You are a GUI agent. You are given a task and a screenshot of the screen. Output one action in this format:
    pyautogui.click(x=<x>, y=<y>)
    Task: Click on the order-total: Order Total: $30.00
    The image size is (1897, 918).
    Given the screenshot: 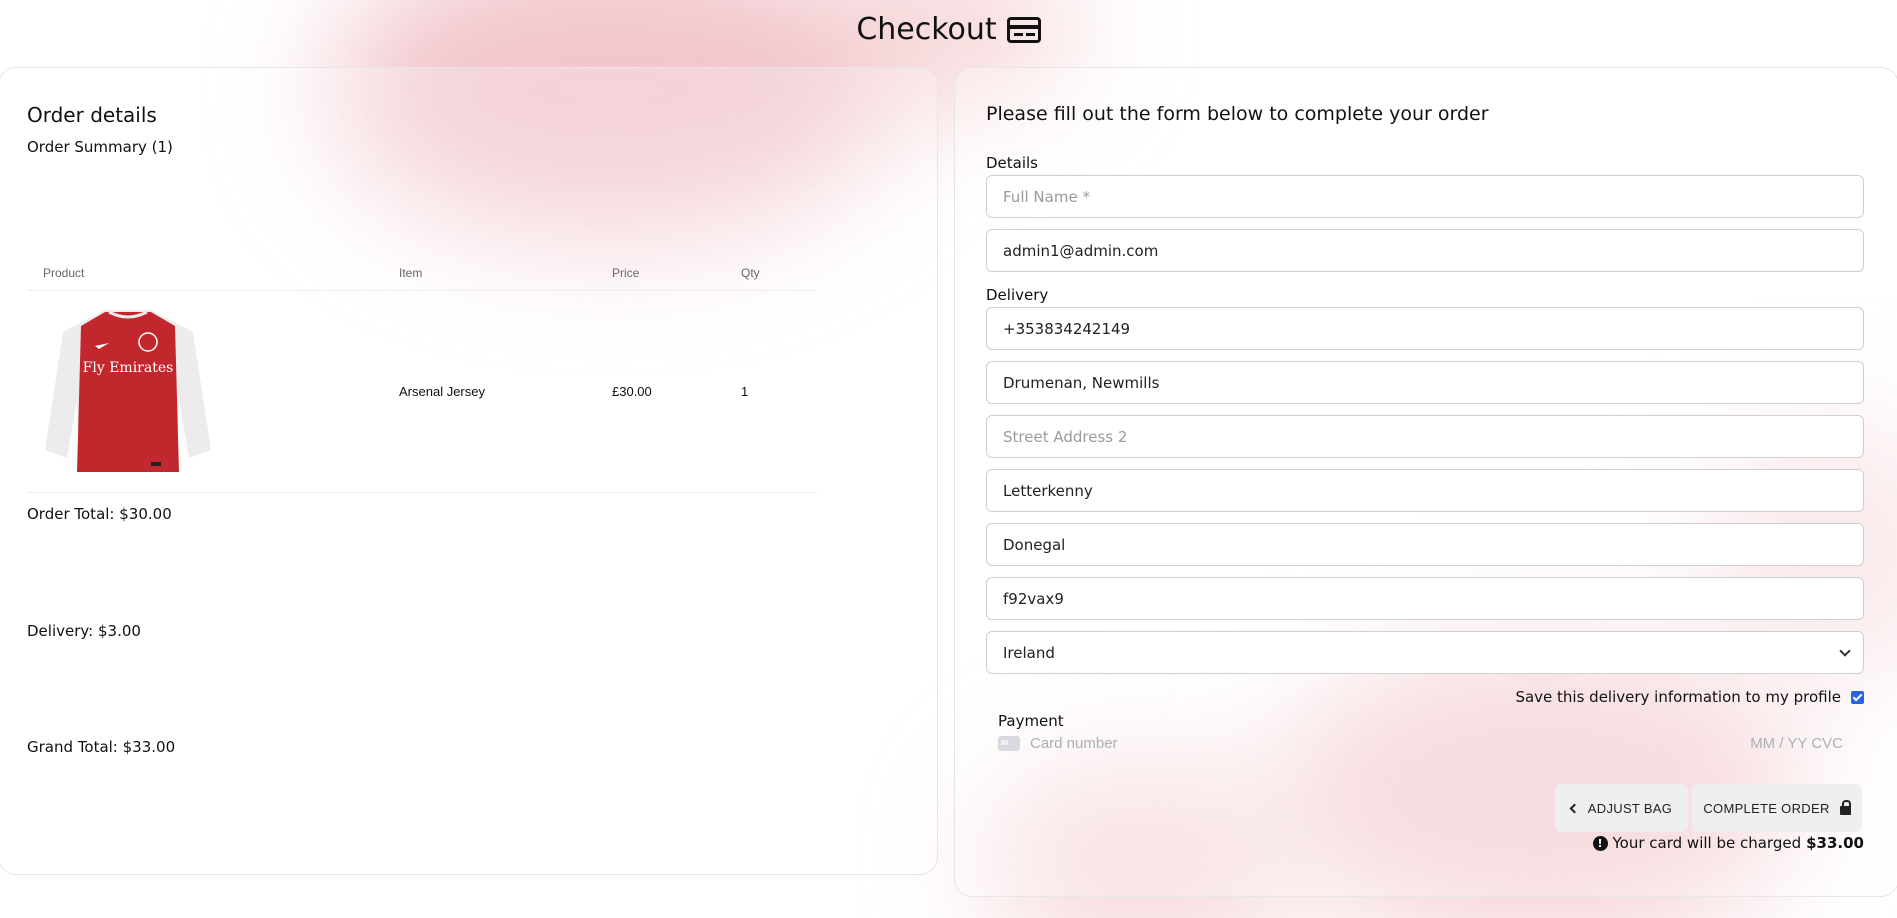 What is the action you would take?
    pyautogui.click(x=99, y=514)
    